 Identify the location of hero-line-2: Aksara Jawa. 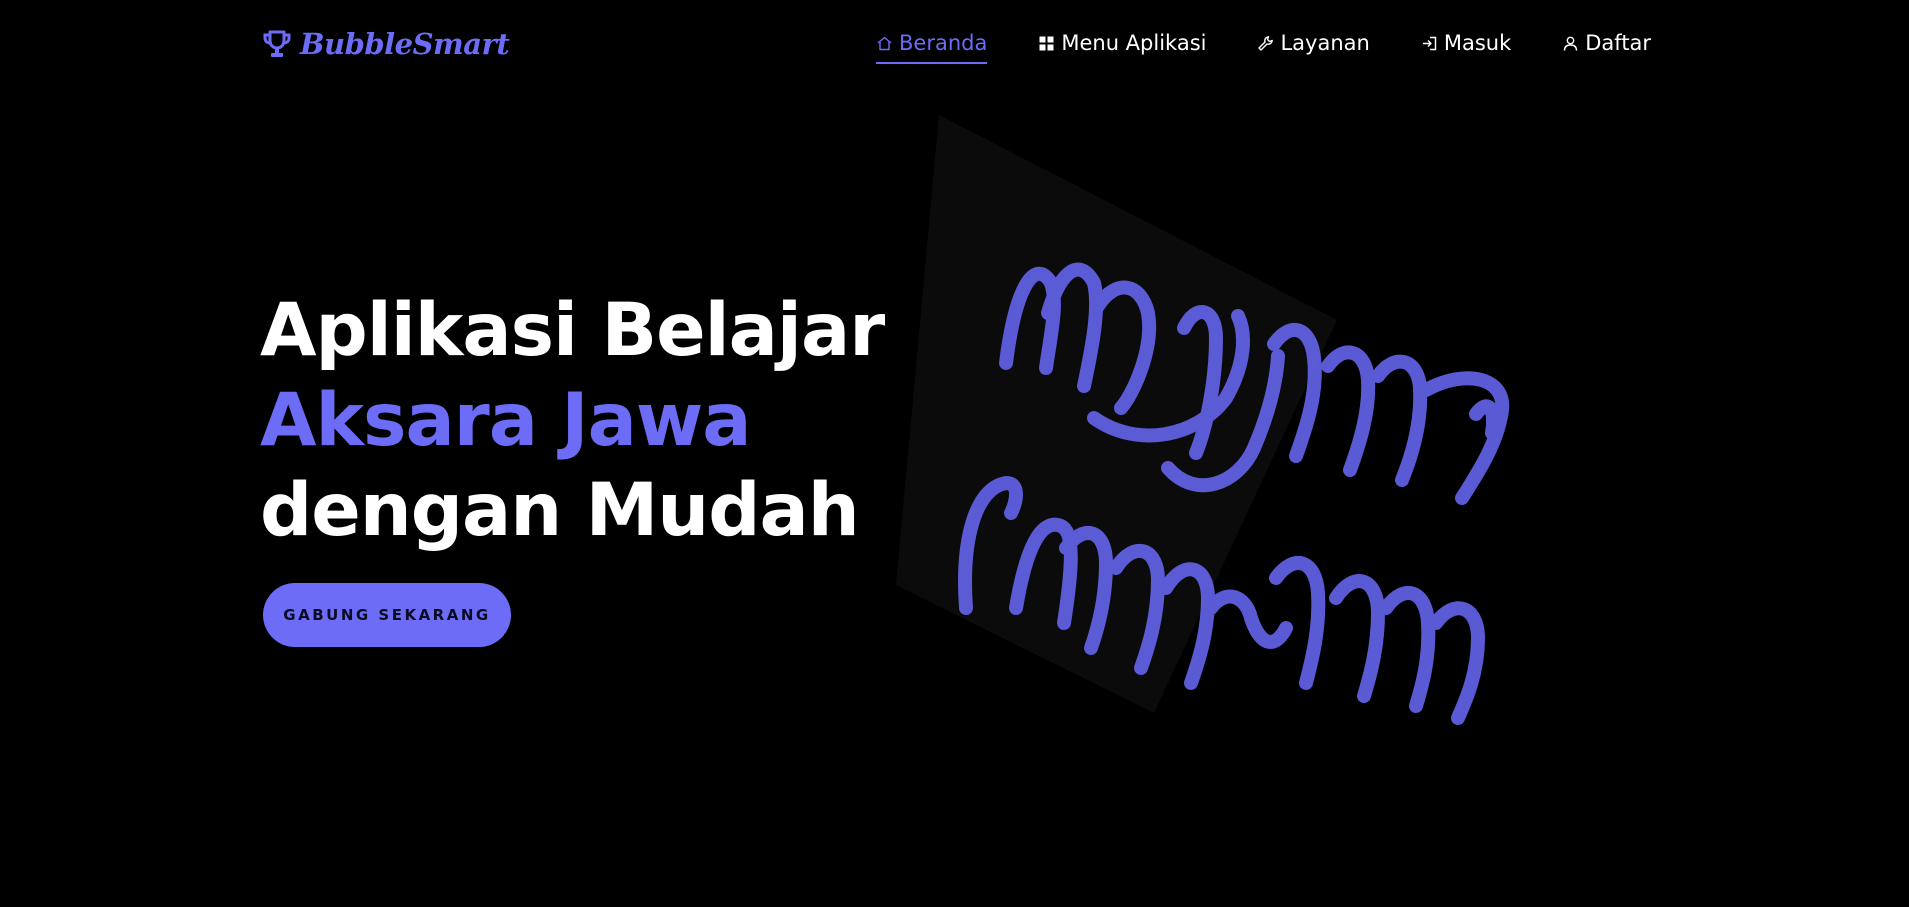
(506, 420).